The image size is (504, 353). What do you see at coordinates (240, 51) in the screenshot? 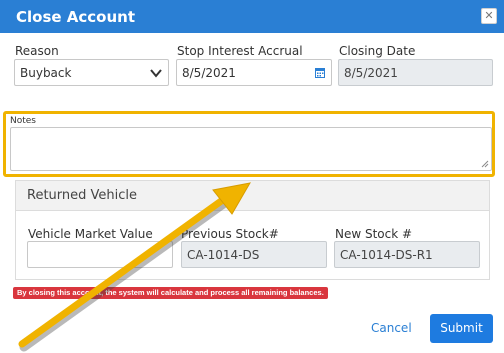
I see `stop-interest-label: Stop Interest Accrual` at bounding box center [240, 51].